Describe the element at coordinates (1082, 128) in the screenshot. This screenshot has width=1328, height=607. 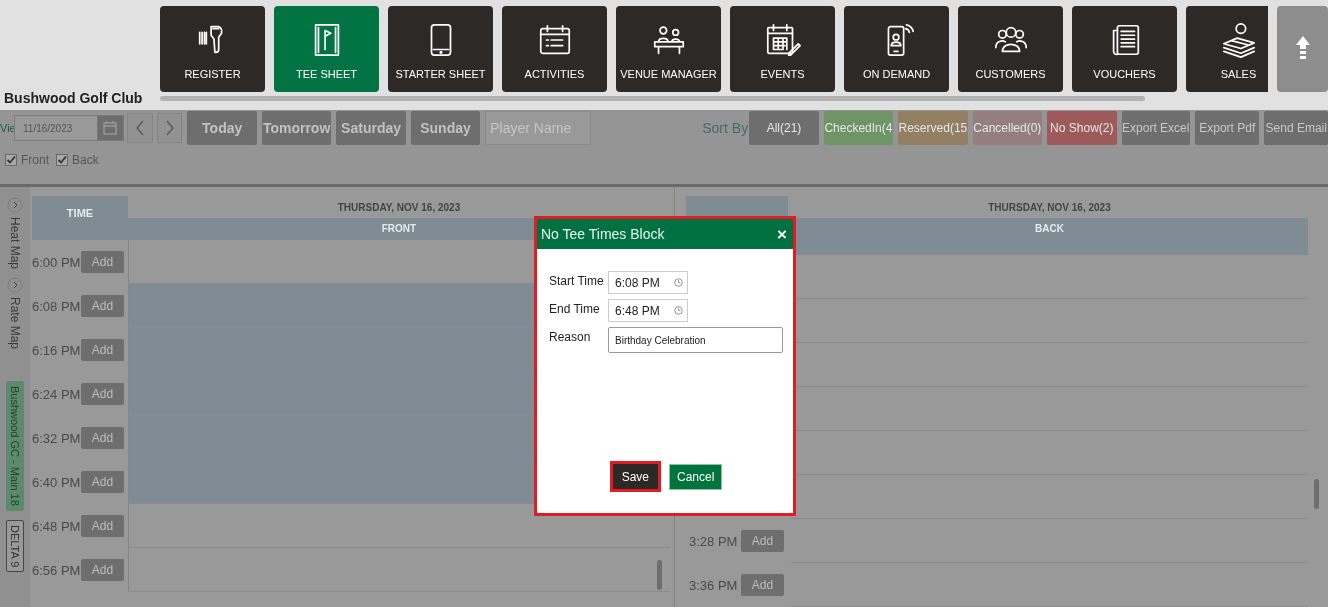
I see `filter-button: No Show(2)` at that location.